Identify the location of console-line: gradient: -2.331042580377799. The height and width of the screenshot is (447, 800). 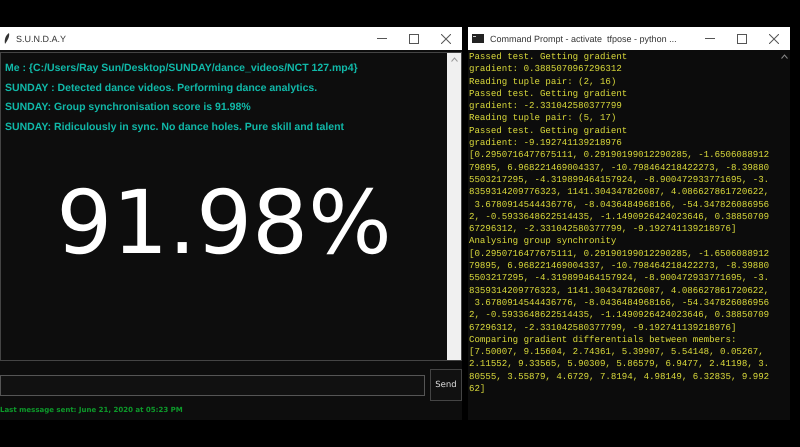
(546, 106).